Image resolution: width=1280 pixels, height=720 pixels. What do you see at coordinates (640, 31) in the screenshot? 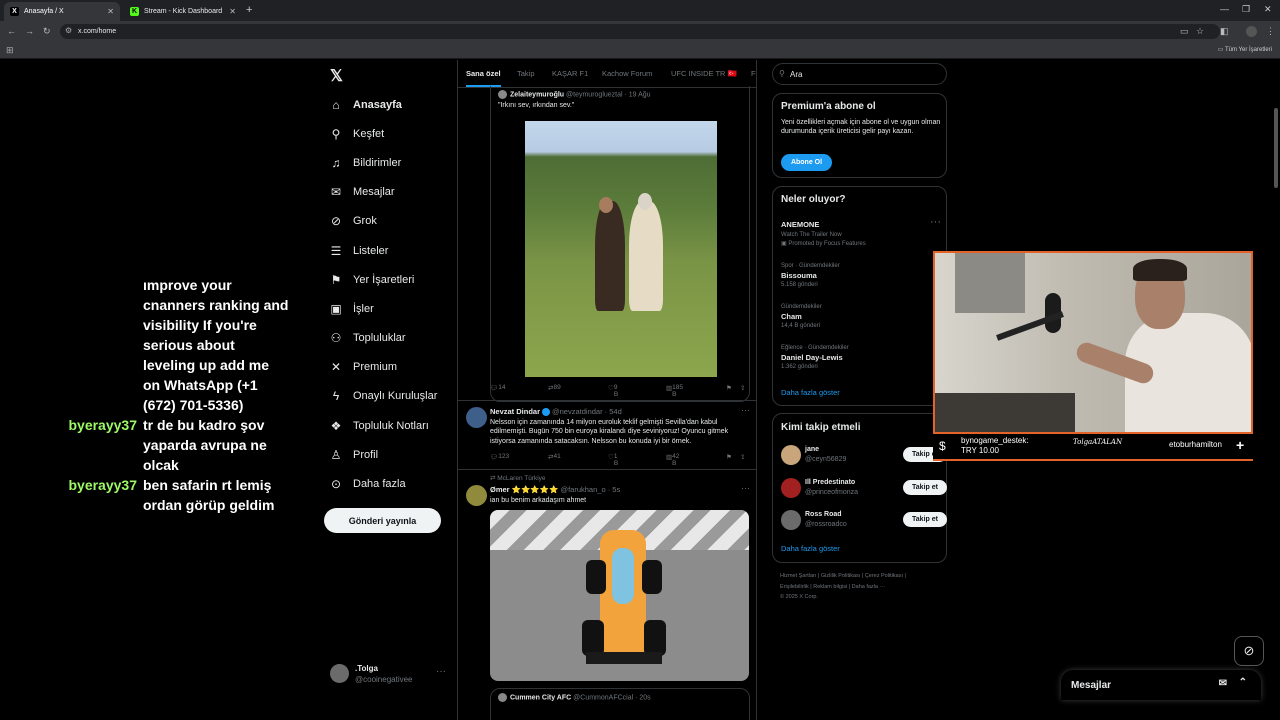
I see `address-bar: ⚙ x.com/home` at bounding box center [640, 31].